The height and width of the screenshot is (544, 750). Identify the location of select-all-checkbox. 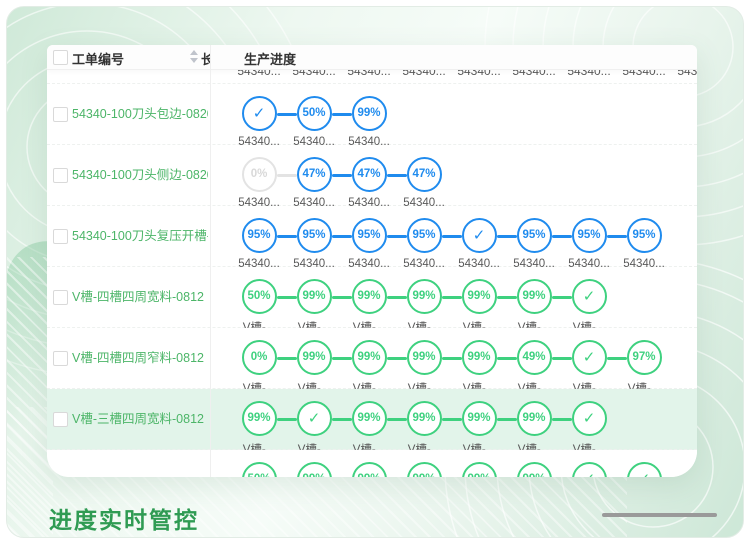
(60, 57).